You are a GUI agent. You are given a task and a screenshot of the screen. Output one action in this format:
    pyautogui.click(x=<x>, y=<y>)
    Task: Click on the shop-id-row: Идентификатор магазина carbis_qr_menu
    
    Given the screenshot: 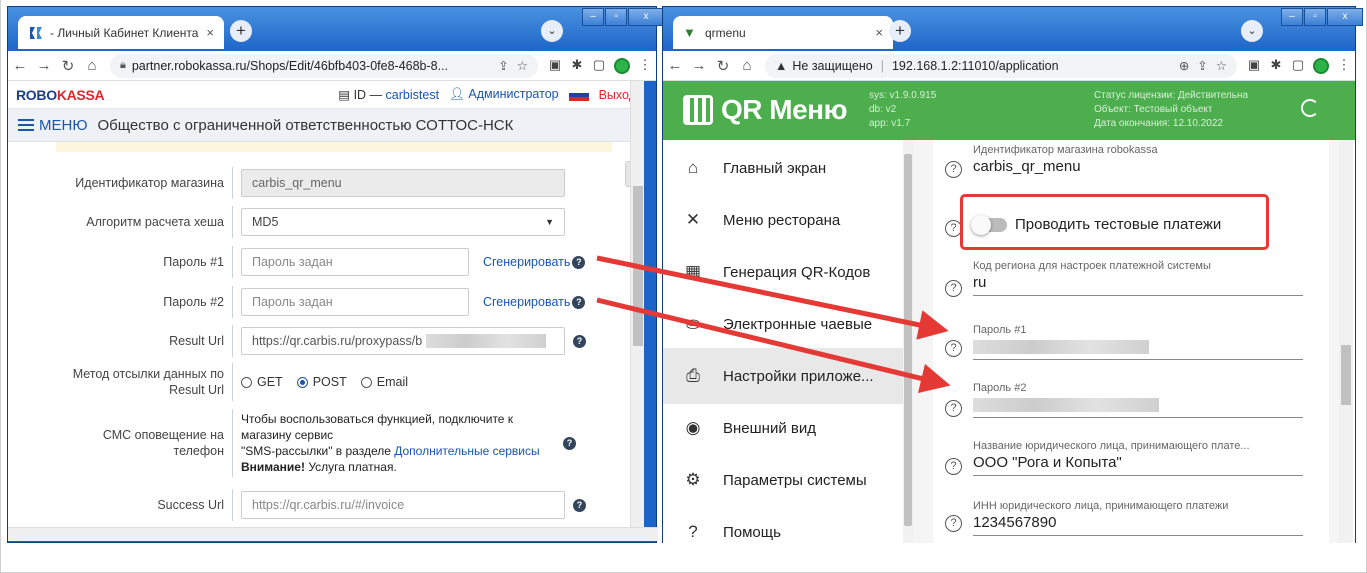 What is the action you would take?
    pyautogui.click(x=318, y=183)
    